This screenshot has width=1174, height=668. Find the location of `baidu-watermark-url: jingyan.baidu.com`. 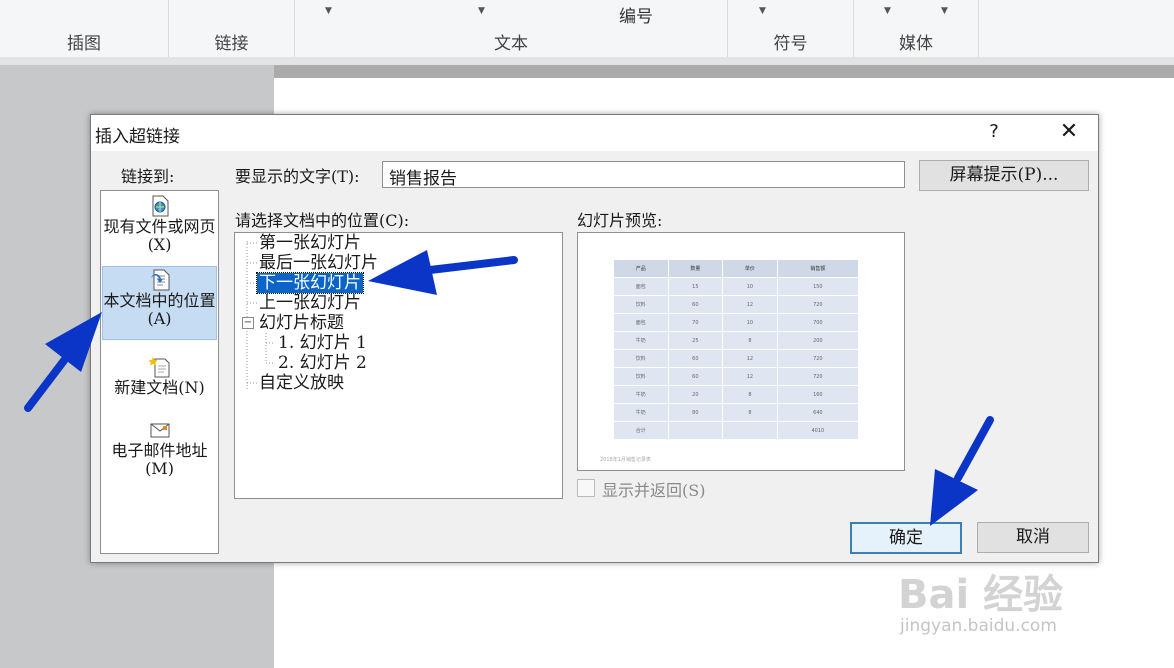

baidu-watermark-url: jingyan.baidu.com is located at coordinates (978, 626).